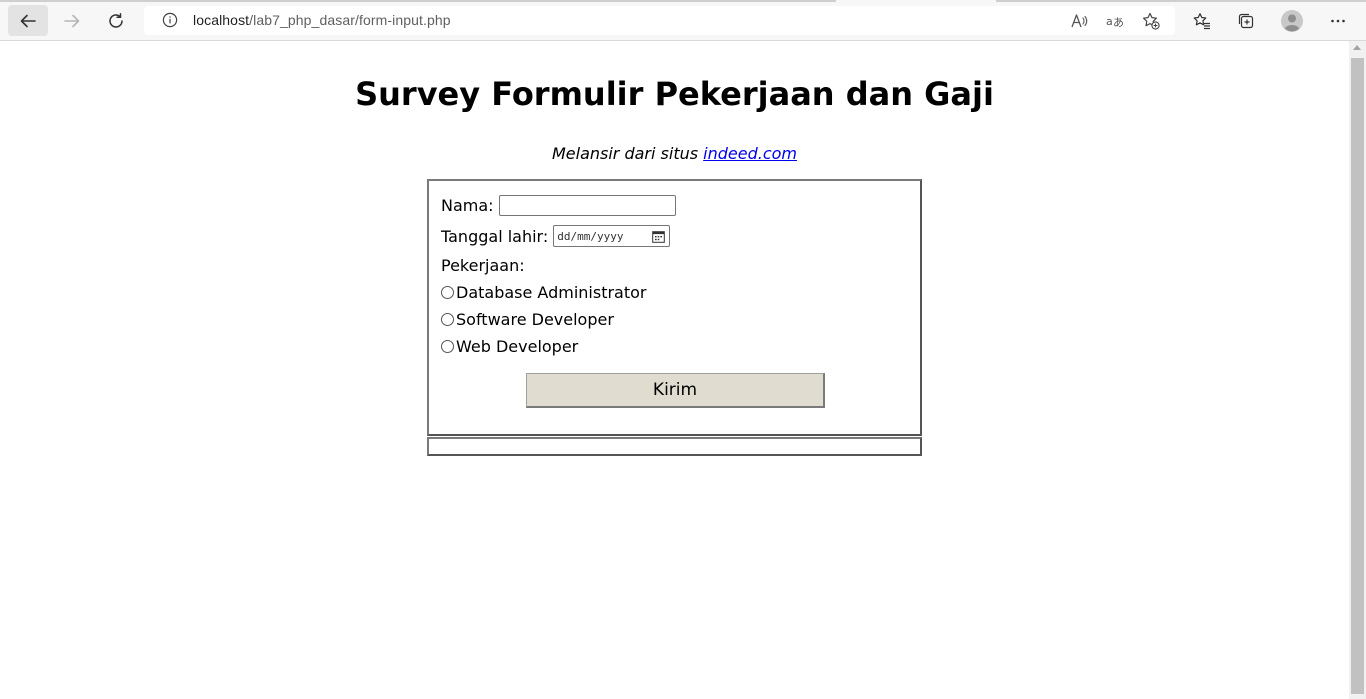 The height and width of the screenshot is (699, 1366). I want to click on forward-icon, so click(72, 20).